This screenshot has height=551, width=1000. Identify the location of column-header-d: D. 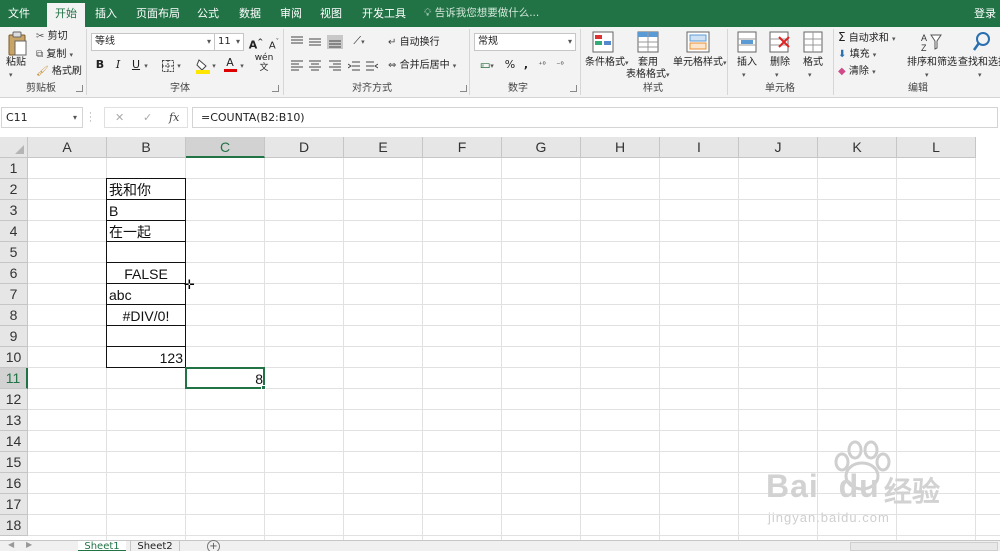
(304, 147).